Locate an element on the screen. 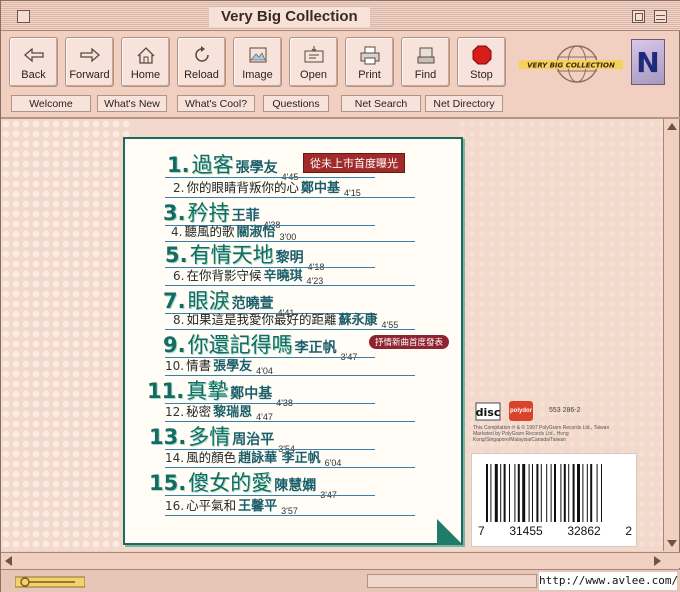 This screenshot has height=592, width=680. printer-icon is located at coordinates (369, 55).